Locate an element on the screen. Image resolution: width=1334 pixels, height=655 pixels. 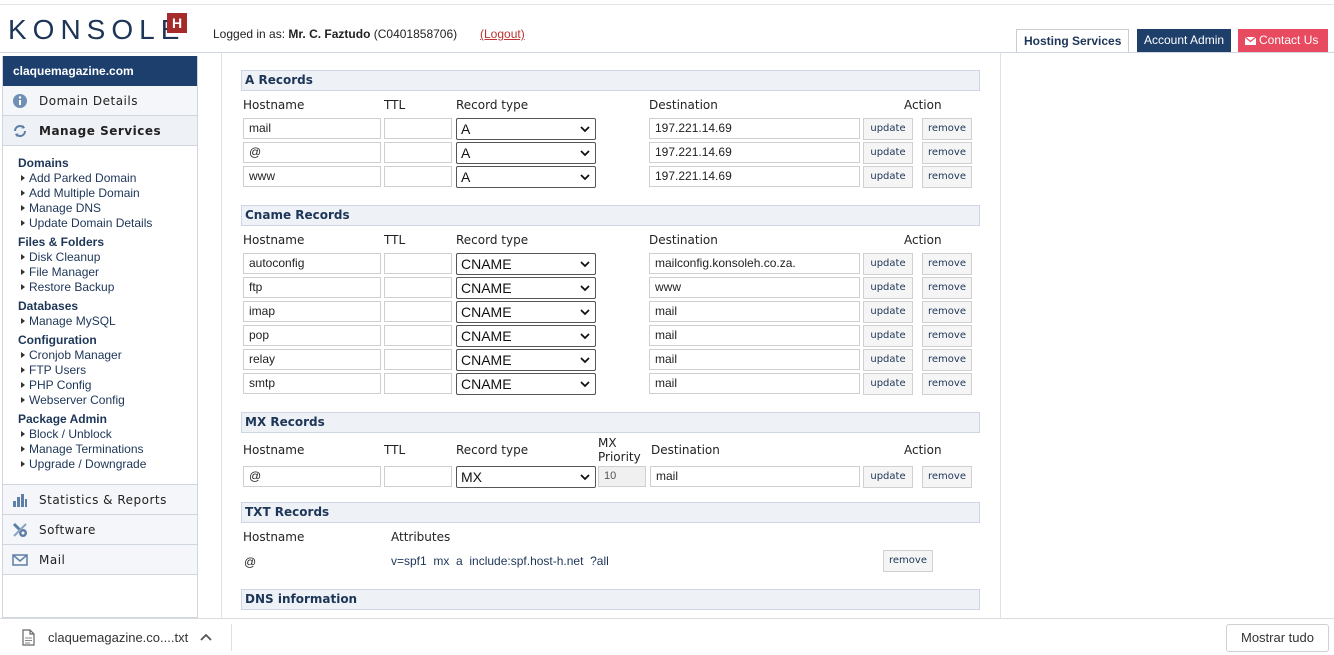
download-file-name: claquemagazine.co....txt is located at coordinates (118, 637).